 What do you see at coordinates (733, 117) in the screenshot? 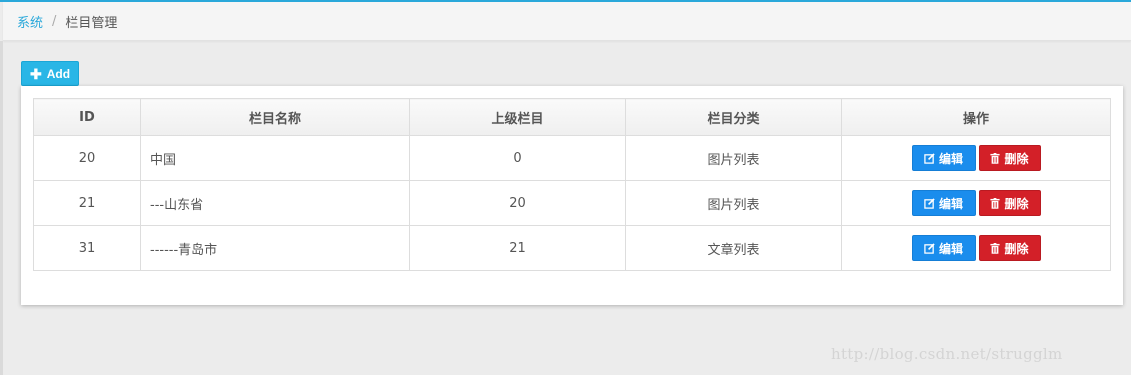
I see `column-header-category: 栏目分类` at bounding box center [733, 117].